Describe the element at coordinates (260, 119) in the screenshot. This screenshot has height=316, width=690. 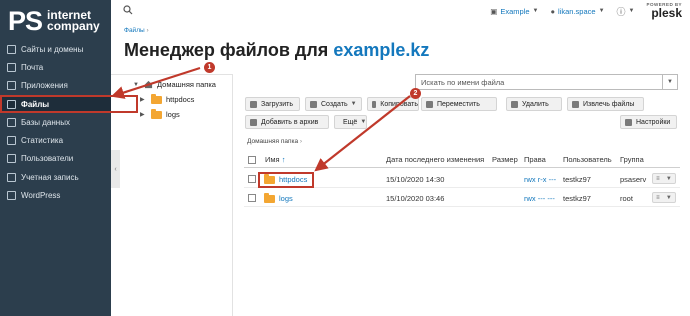
I see `annotation-arrows` at that location.